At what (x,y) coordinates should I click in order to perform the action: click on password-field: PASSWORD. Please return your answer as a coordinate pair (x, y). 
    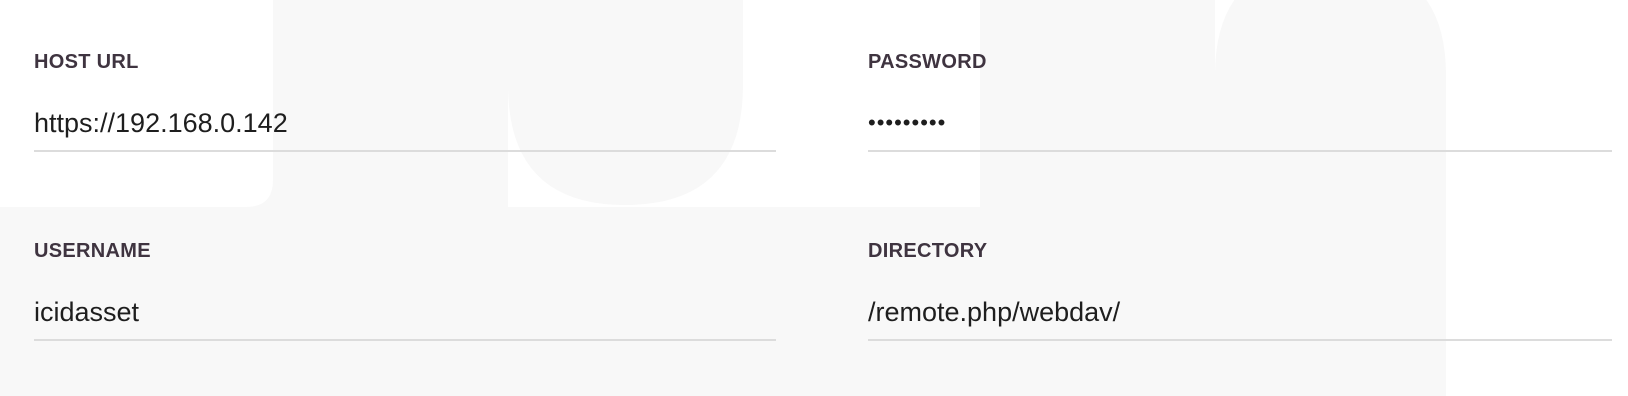
    Looking at the image, I should click on (1240, 101).